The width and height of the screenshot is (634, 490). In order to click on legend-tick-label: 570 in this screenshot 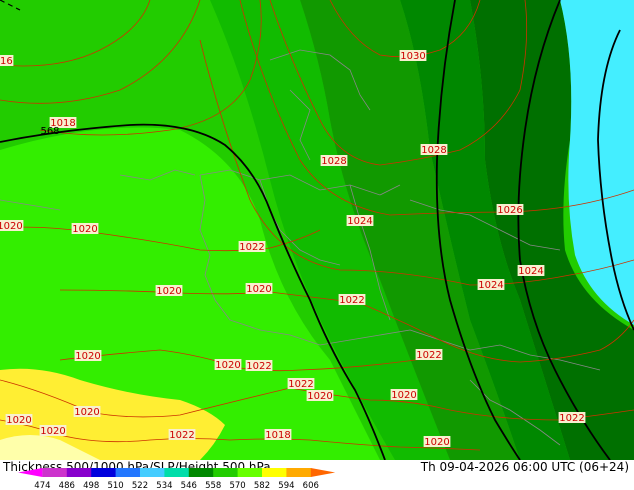, I will do `click(237, 485)`.